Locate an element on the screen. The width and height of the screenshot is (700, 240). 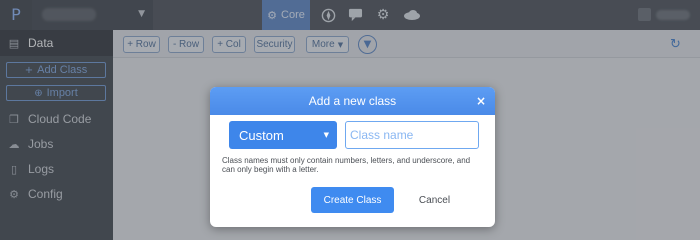
cancel-button: Cancel is located at coordinates (434, 200).